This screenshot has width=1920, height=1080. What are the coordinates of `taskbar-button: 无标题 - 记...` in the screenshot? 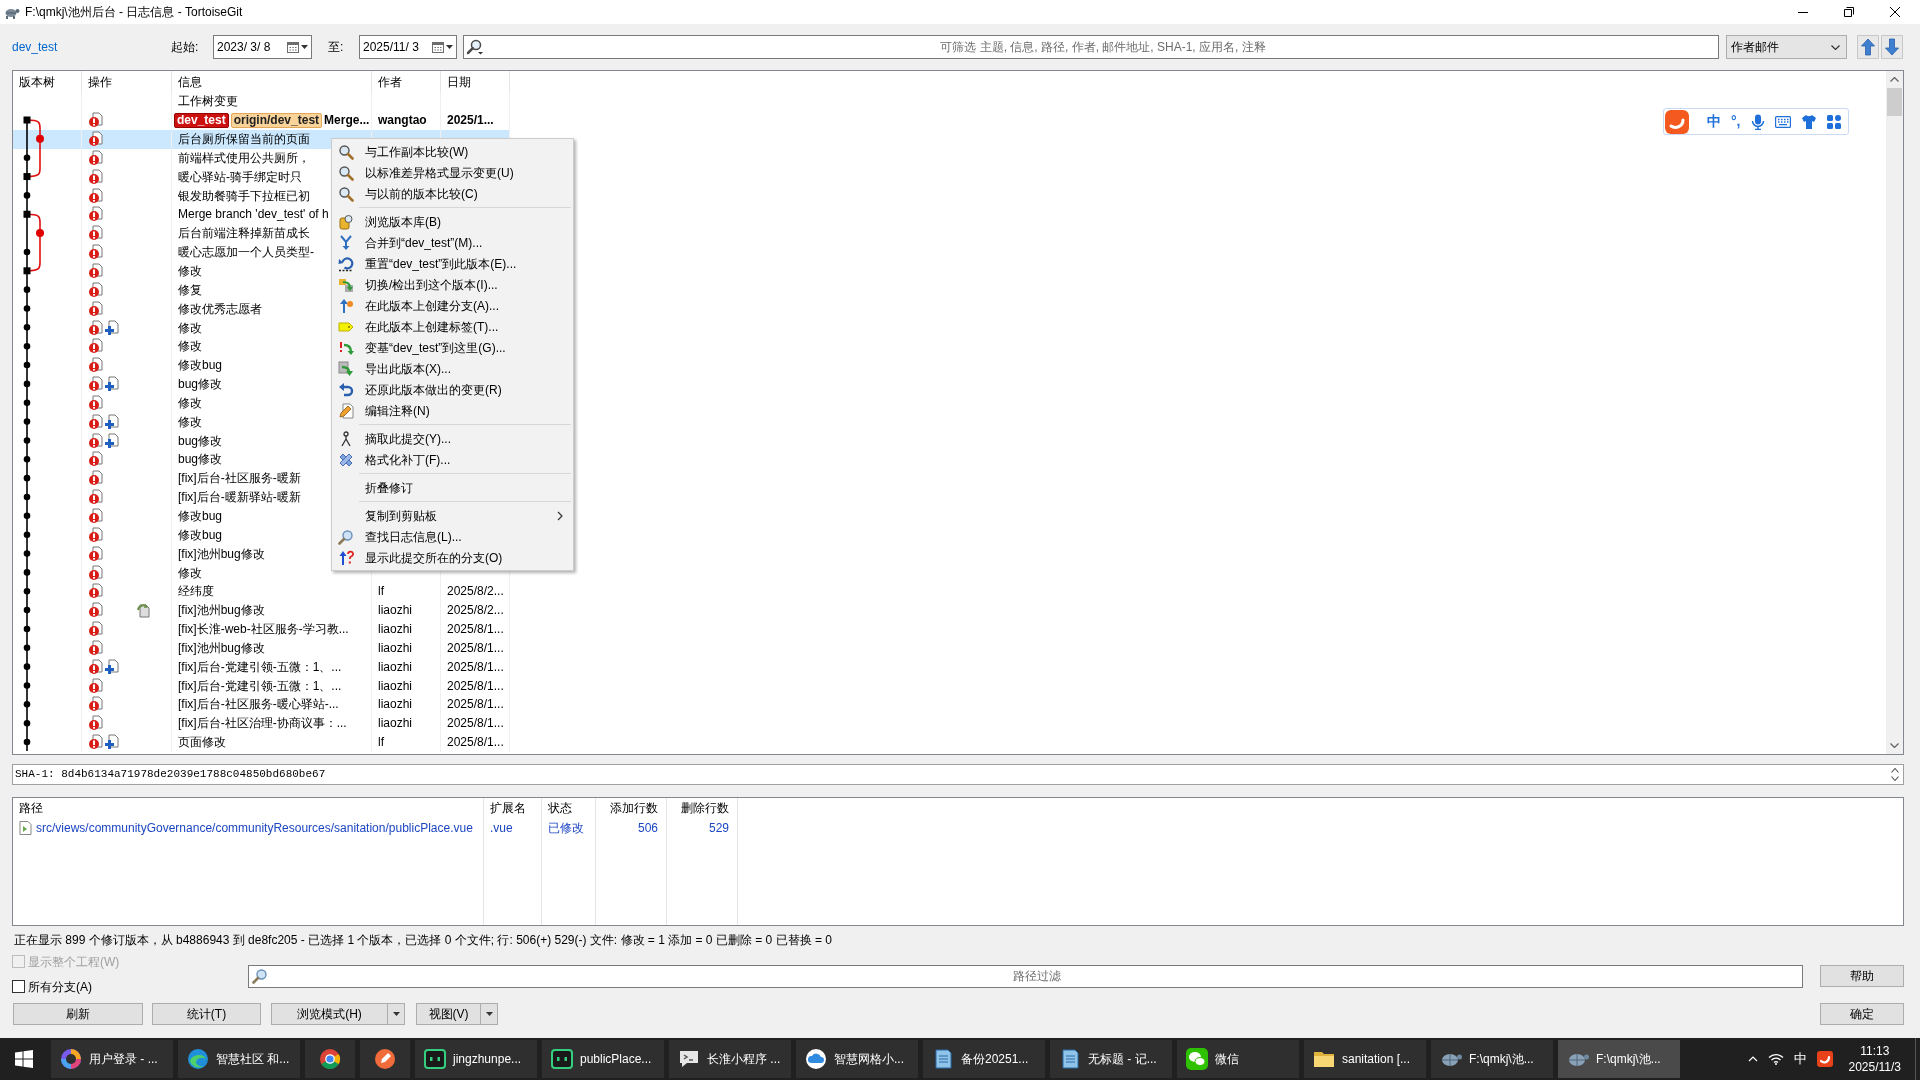 It's located at (1111, 1059).